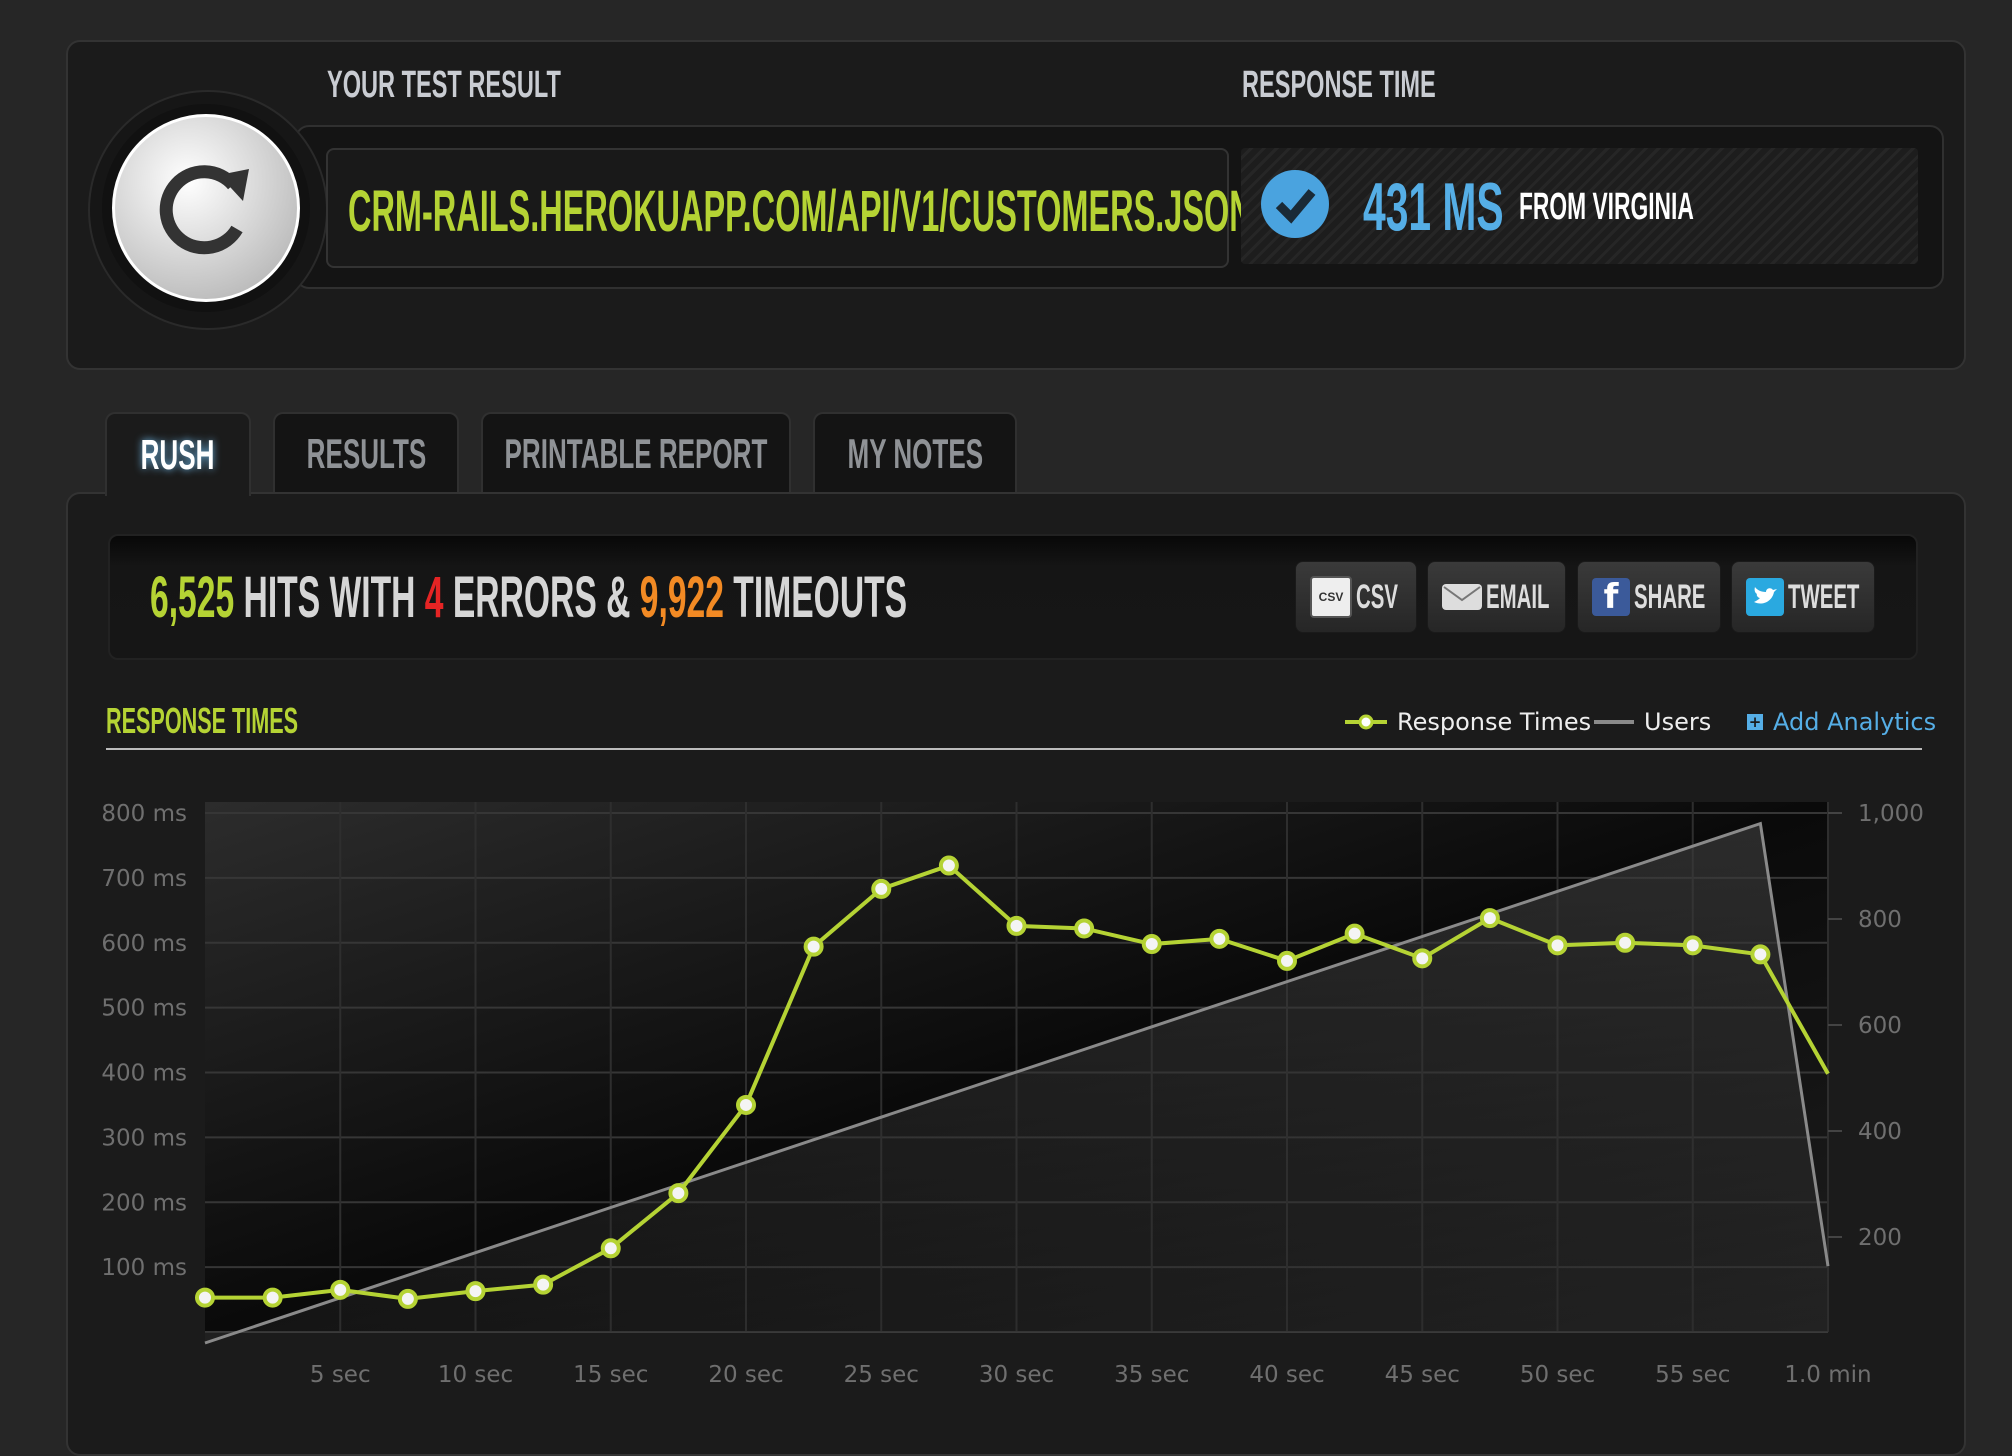 This screenshot has height=1456, width=2012. I want to click on y-right-tick-label: 600, so click(1880, 1026).